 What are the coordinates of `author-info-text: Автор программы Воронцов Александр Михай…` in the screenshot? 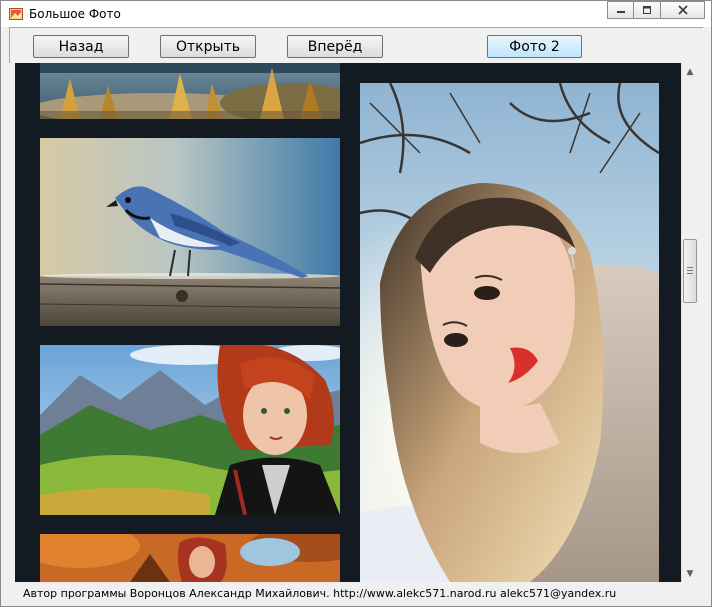 It's located at (320, 593).